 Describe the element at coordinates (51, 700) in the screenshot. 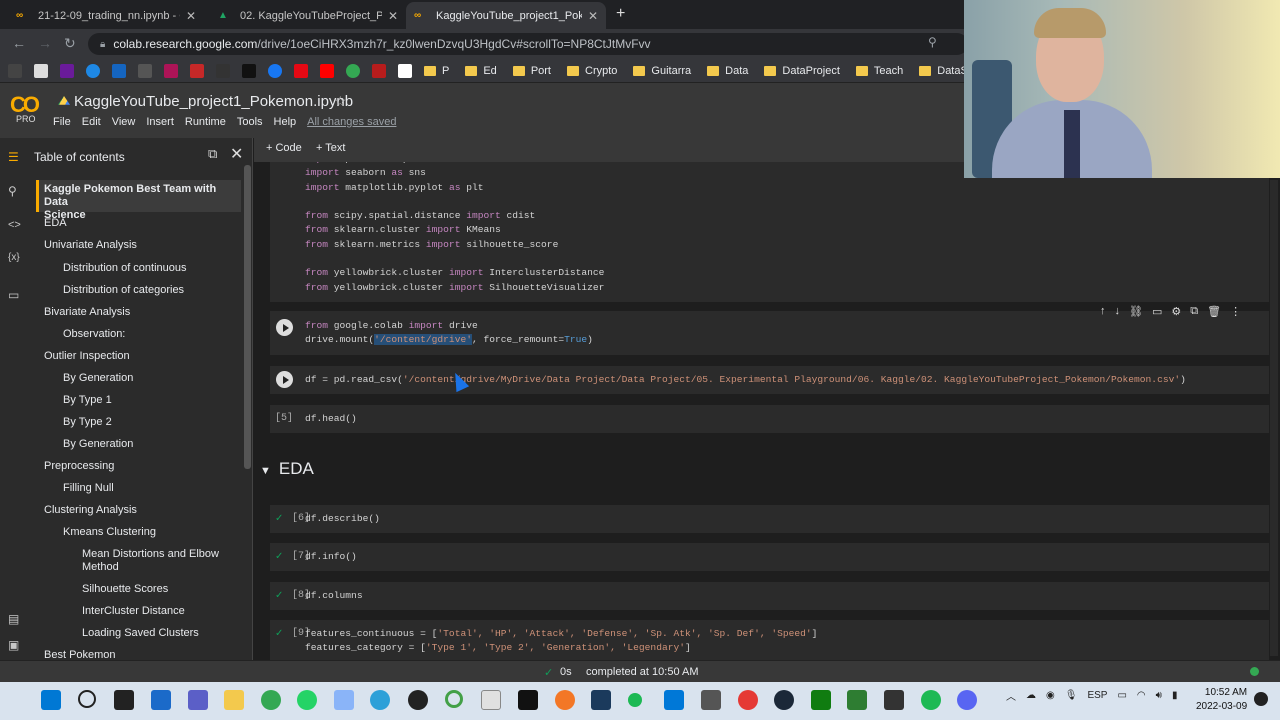

I see `start-icon` at that location.